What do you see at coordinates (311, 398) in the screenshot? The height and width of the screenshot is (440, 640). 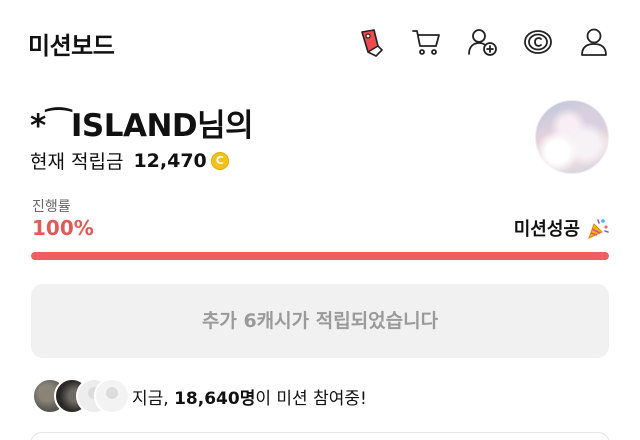 I see `participants-suffix: 이 미션 참여중!` at bounding box center [311, 398].